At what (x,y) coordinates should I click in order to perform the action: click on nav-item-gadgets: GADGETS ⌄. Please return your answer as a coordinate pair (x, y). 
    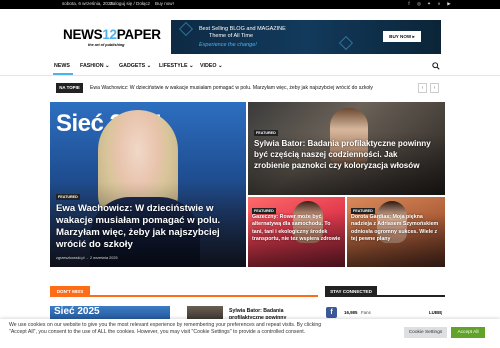
    Looking at the image, I should click on (135, 66).